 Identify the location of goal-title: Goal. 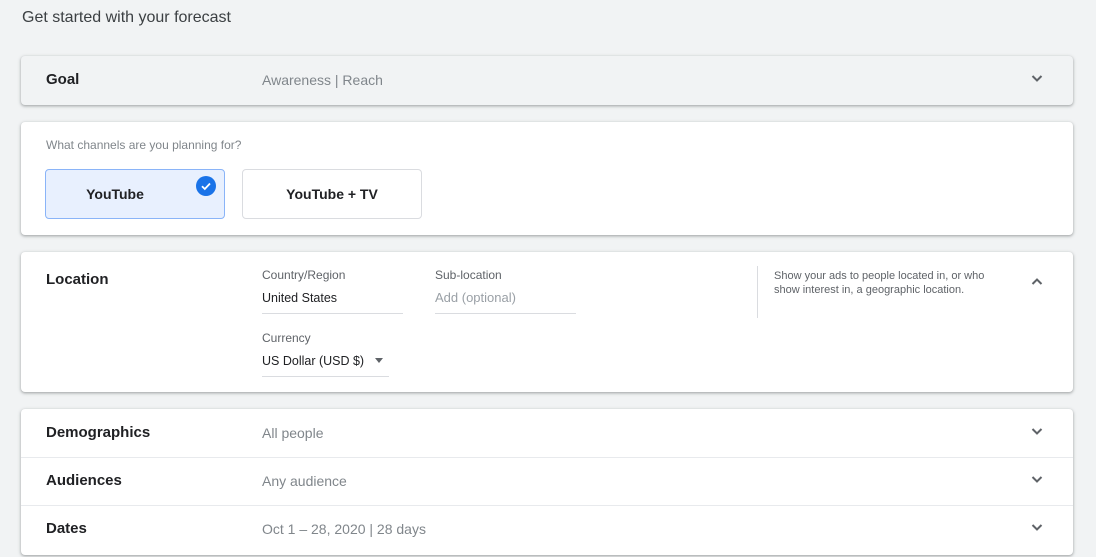
(63, 79).